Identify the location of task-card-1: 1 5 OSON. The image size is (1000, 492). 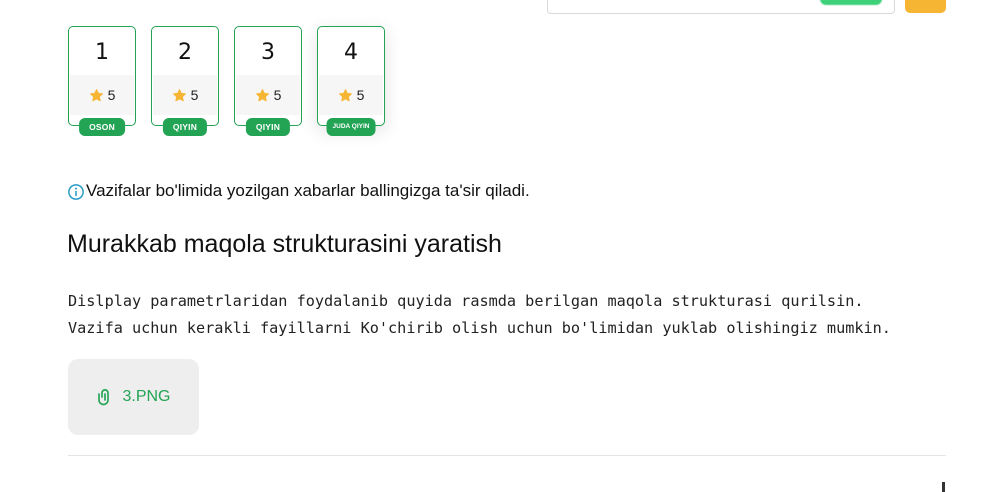
(102, 81).